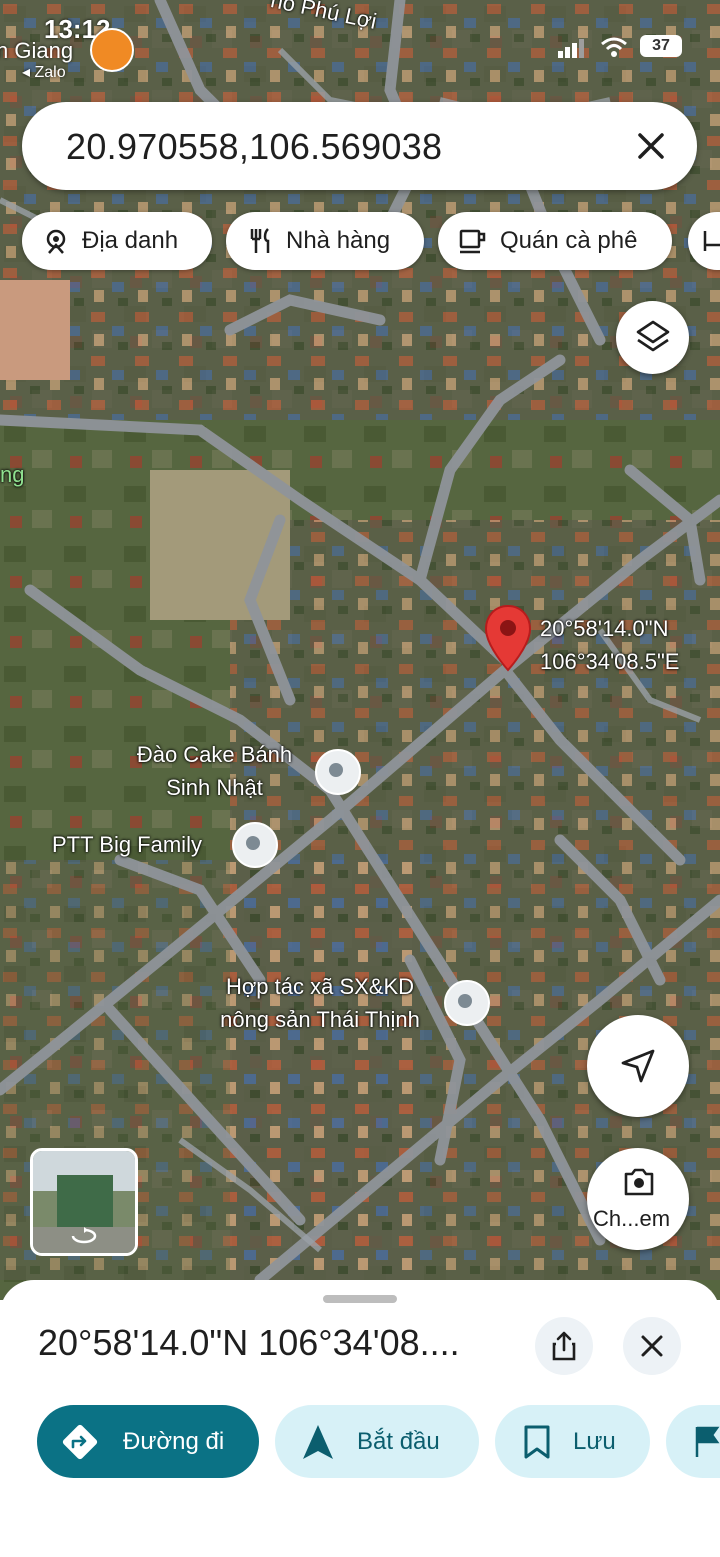 Image resolution: width=720 pixels, height=1557 pixels. What do you see at coordinates (12, 474) in the screenshot?
I see `edge-place-label: ng` at bounding box center [12, 474].